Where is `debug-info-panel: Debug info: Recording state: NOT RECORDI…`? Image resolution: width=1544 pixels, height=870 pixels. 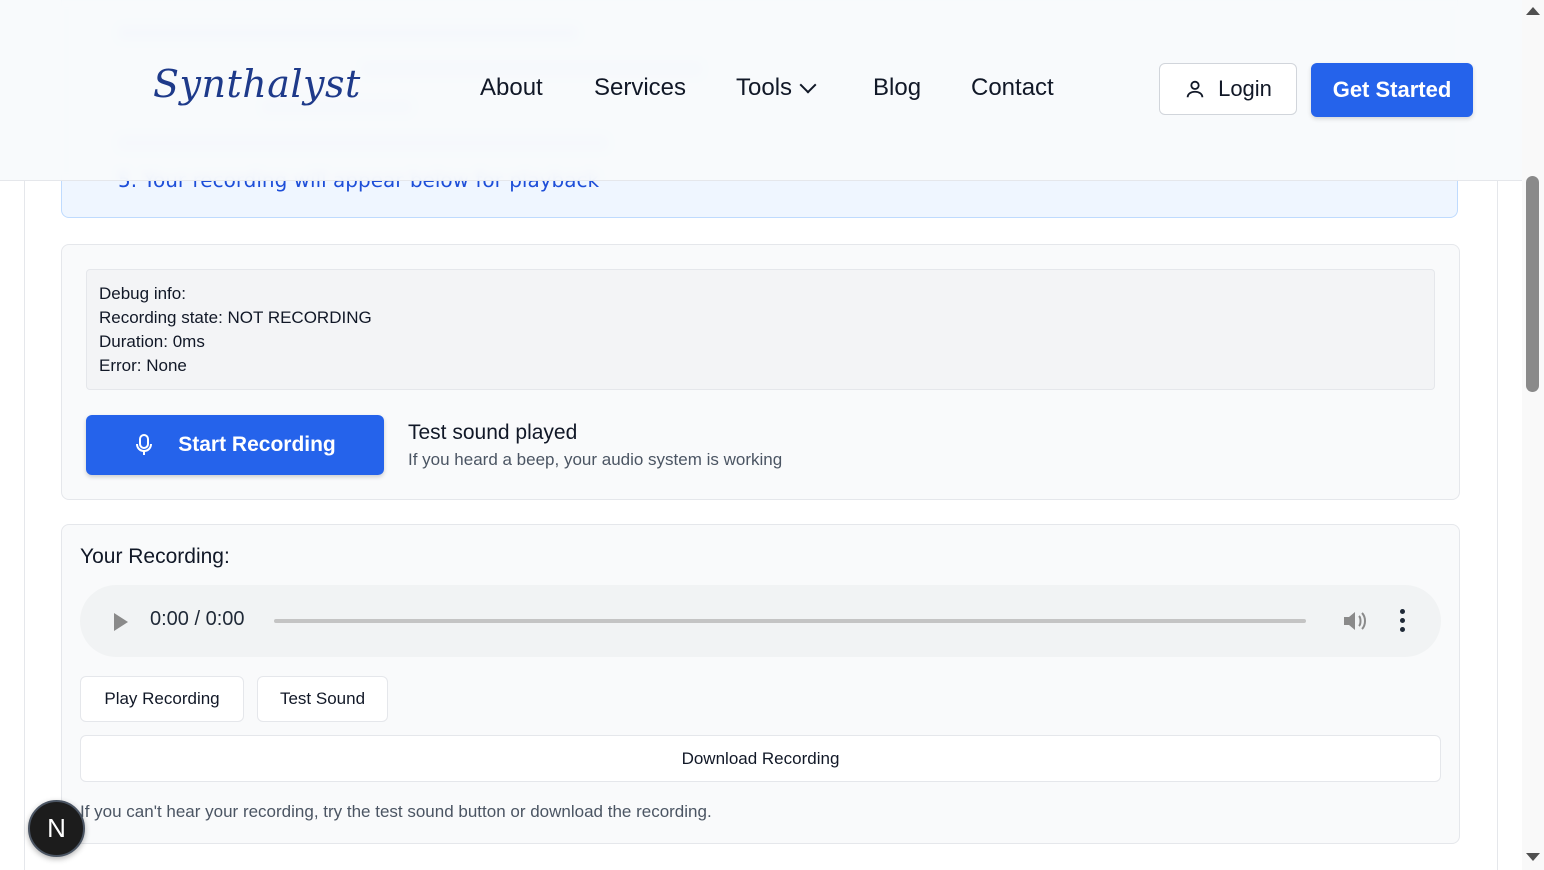 debug-info-panel: Debug info: Recording state: NOT RECORDI… is located at coordinates (760, 329).